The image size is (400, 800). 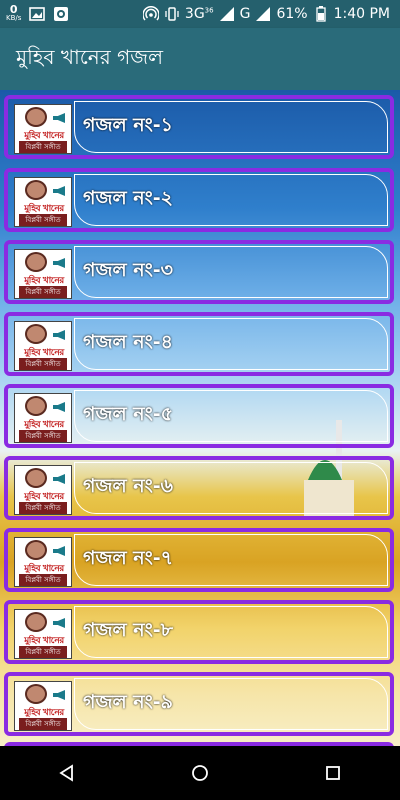 I want to click on item-label: গজল নং-৬, so click(x=128, y=486).